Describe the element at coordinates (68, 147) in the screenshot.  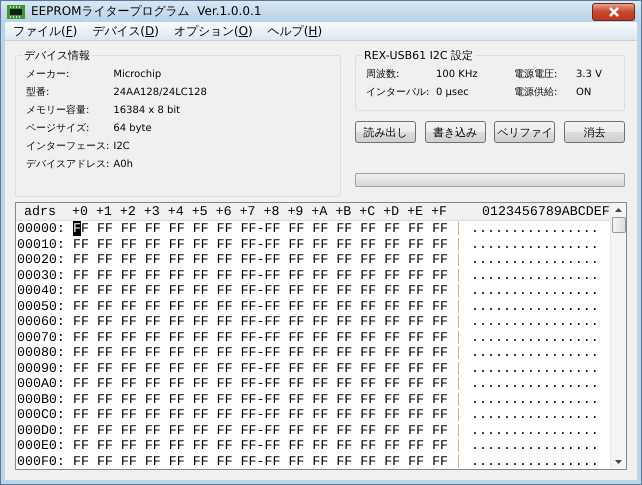
I see `field-label: インターフェース:` at that location.